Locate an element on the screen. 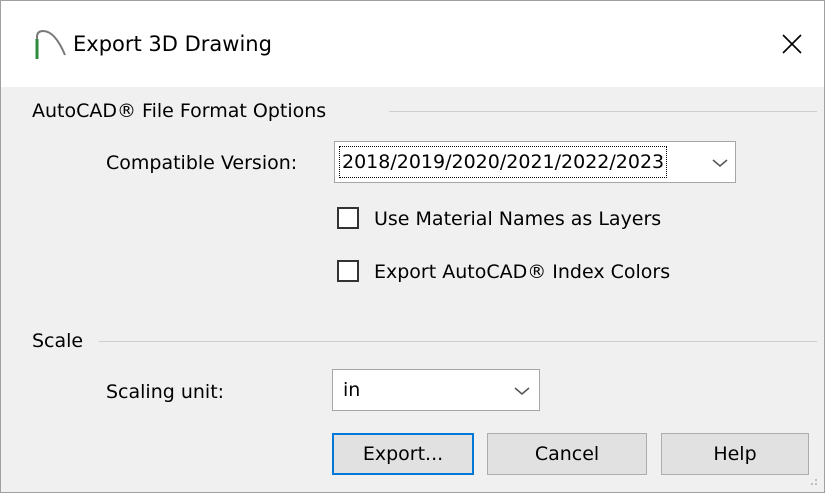 The height and width of the screenshot is (493, 825). use-material-names-checkbox is located at coordinates (348, 218).